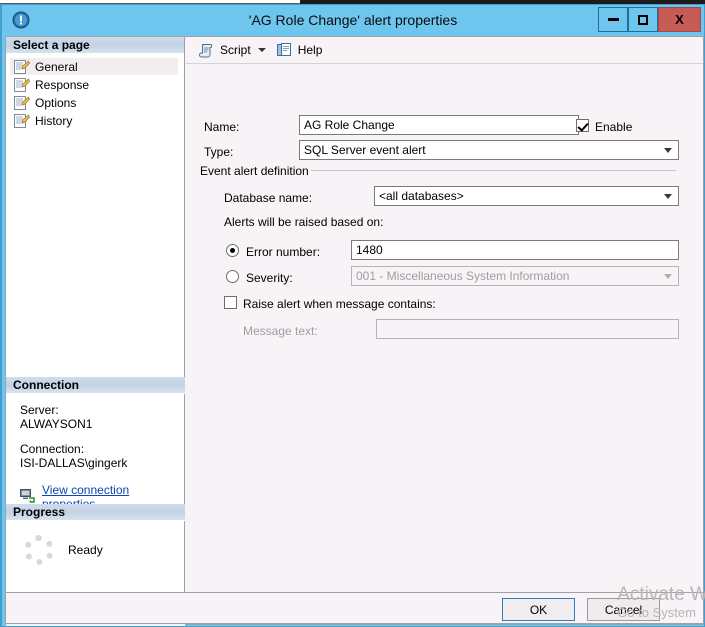 Image resolution: width=705 pixels, height=627 pixels. I want to click on server-connection-icon, so click(28, 497).